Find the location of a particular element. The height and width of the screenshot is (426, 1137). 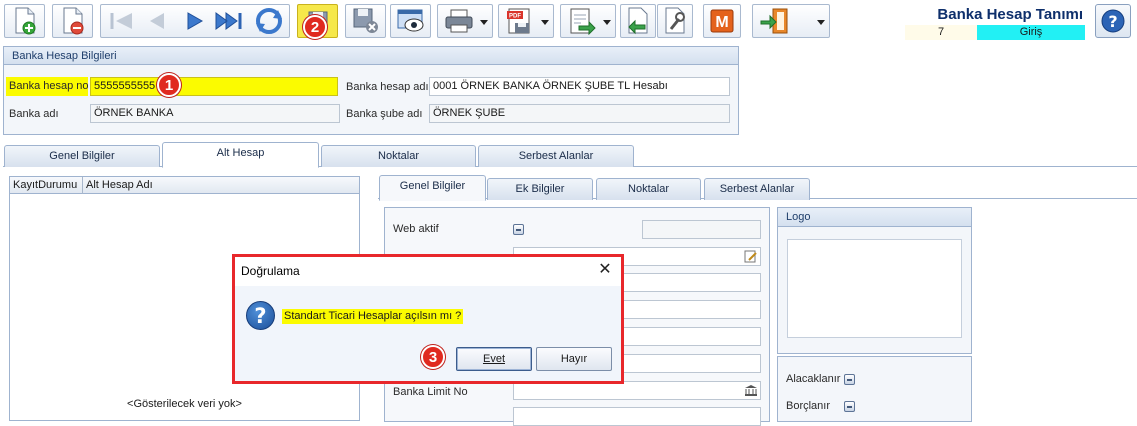

question-icon: ? is located at coordinates (260, 315).